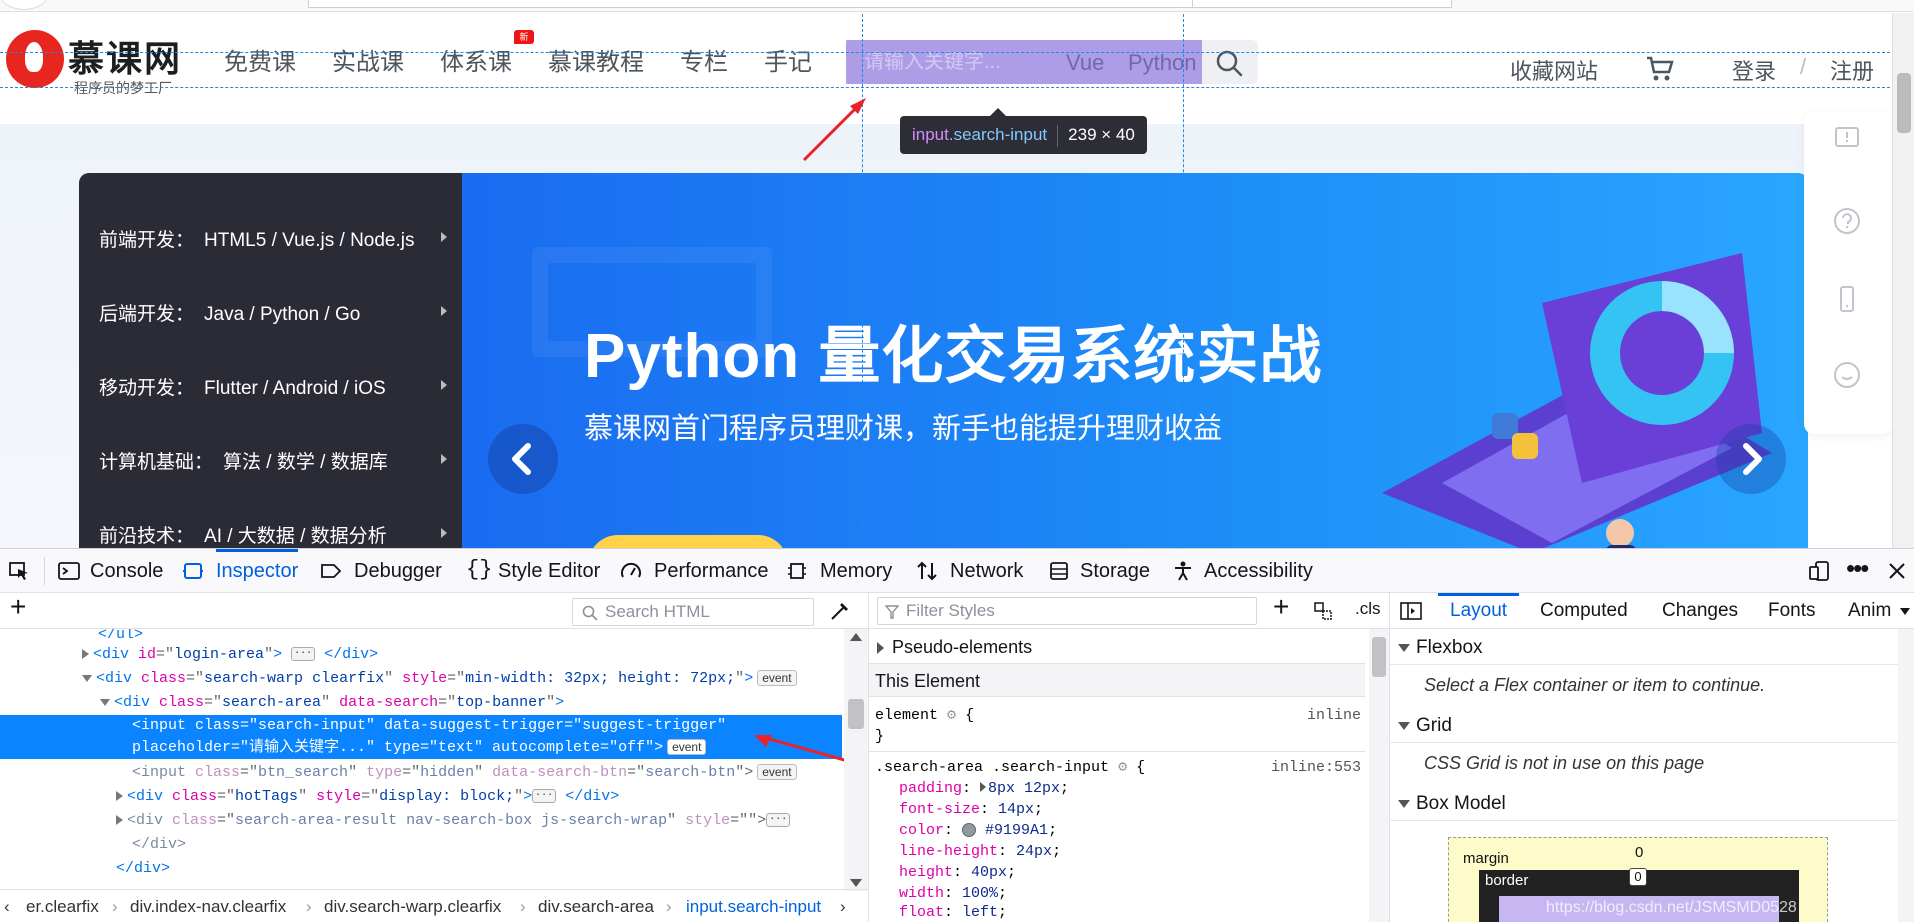 The height and width of the screenshot is (922, 1914). What do you see at coordinates (257, 238) in the screenshot?
I see `menu-item-frontend: 前端开发： HTML5 / Vue.js / Node.js` at bounding box center [257, 238].